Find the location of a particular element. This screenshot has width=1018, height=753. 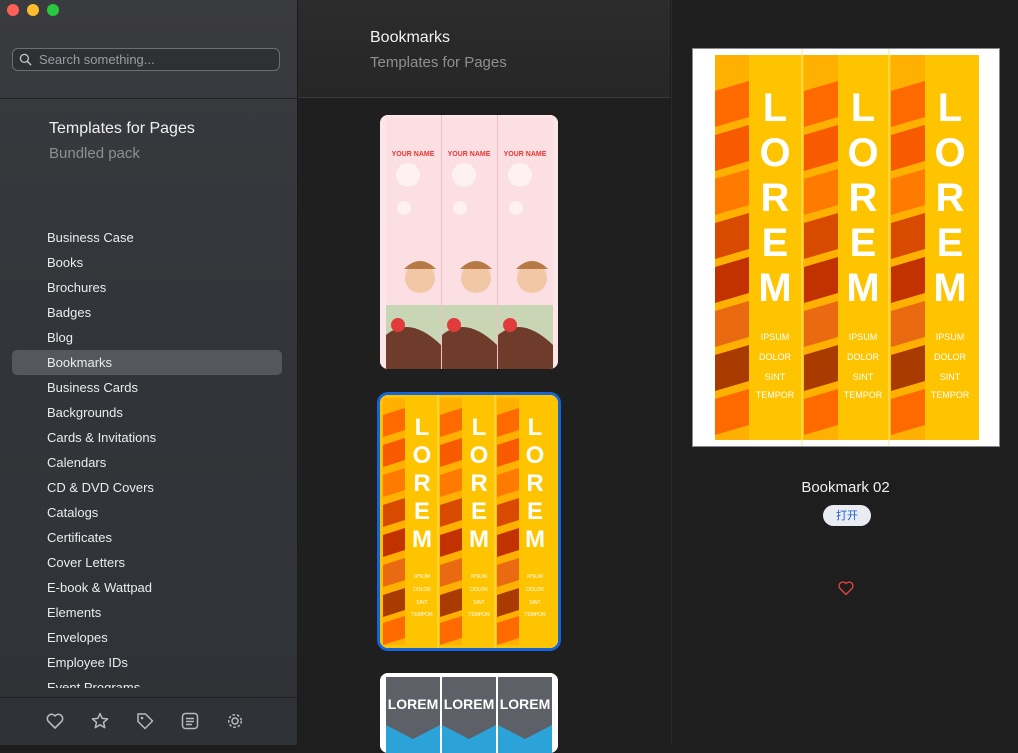

sidebar-item-business-cards: Business Cards is located at coordinates (147, 387).